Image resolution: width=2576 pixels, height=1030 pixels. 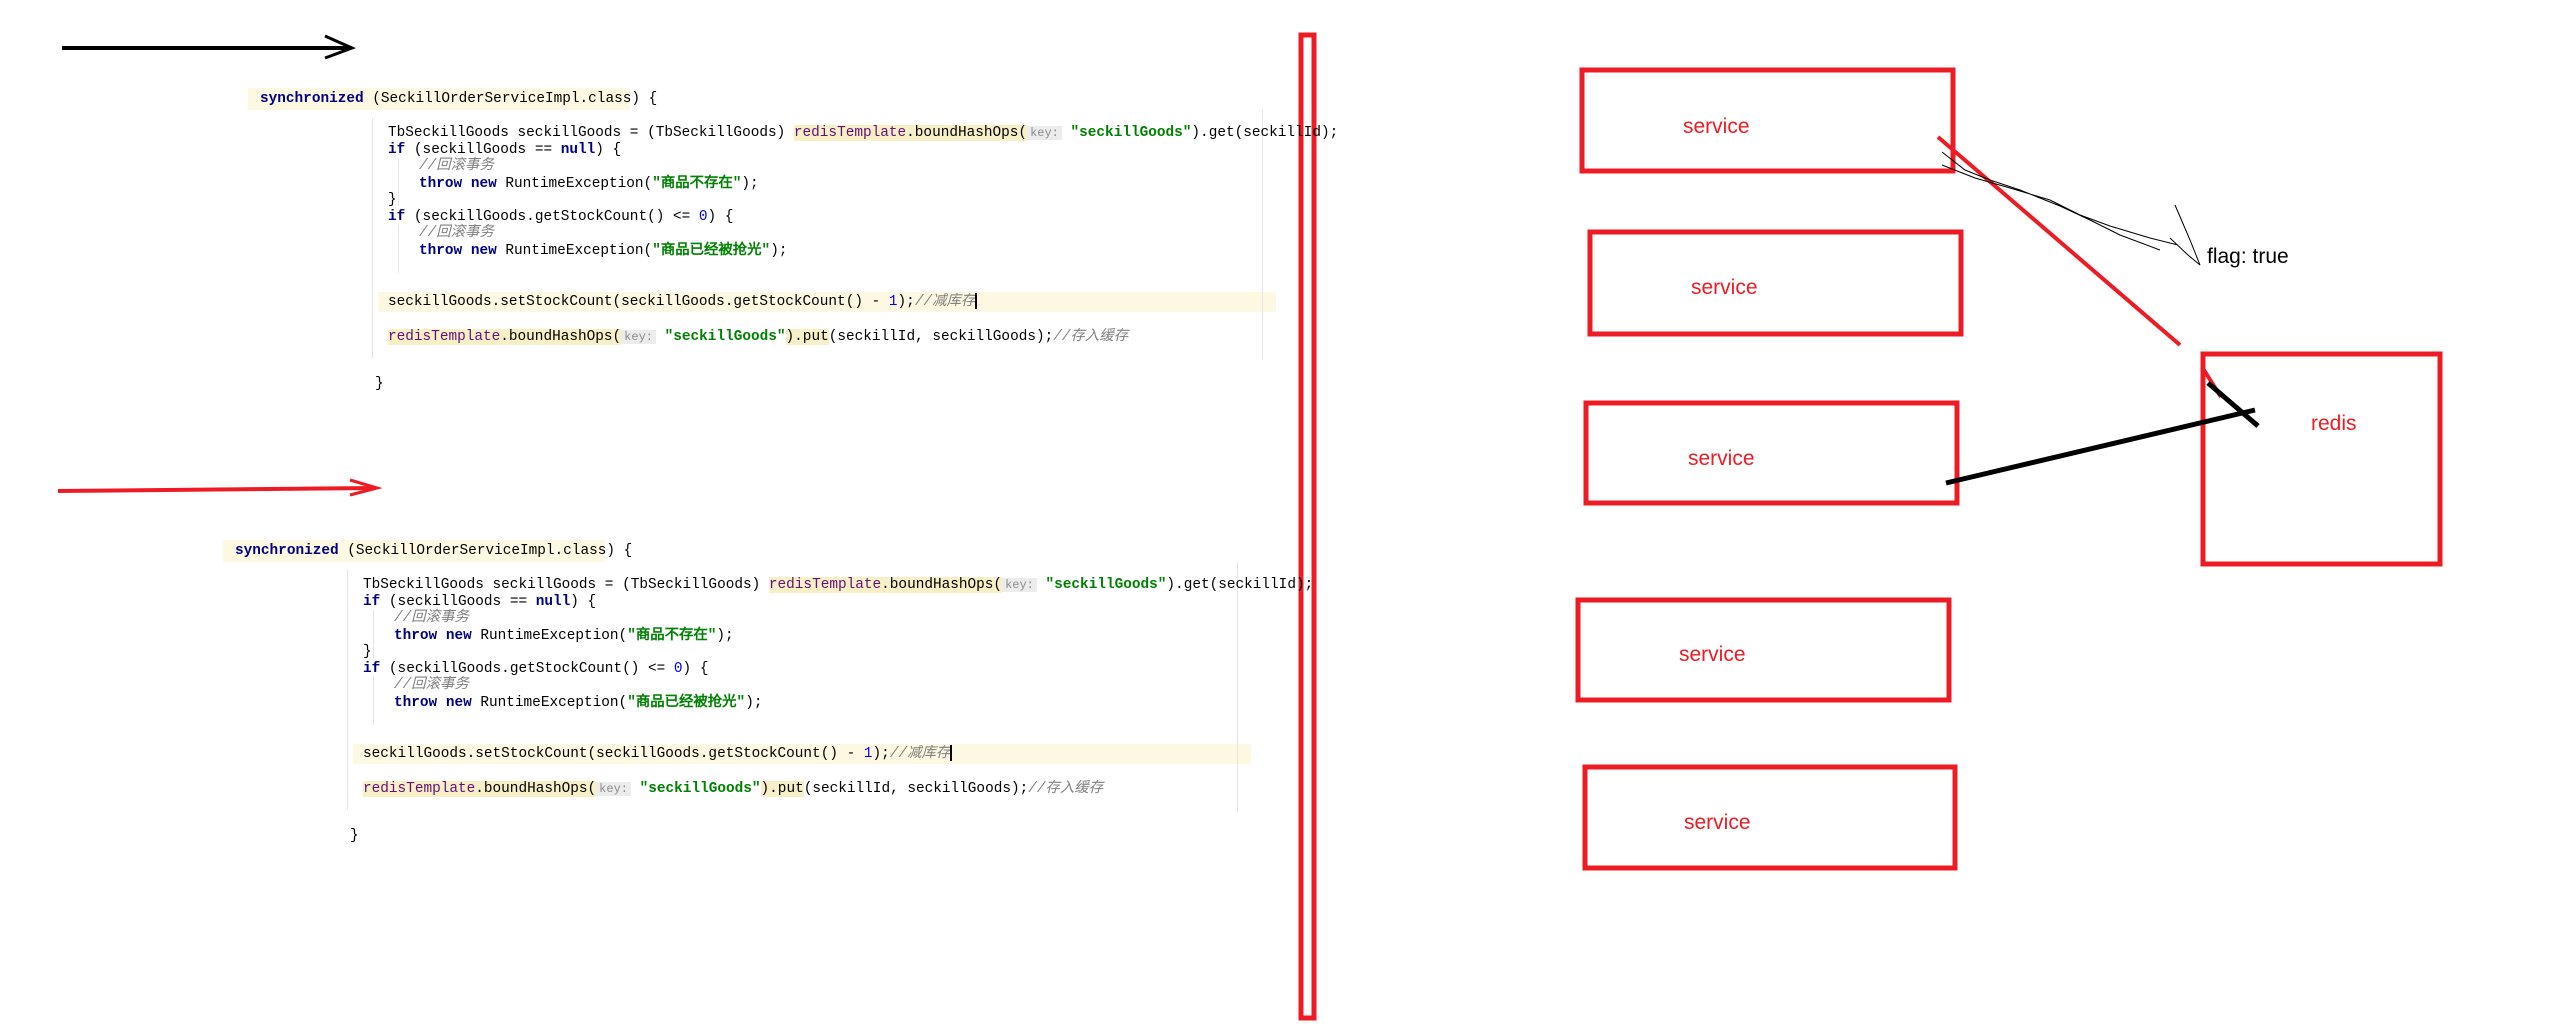 What do you see at coordinates (2248, 256) in the screenshot?
I see `flag-label: flag: true` at bounding box center [2248, 256].